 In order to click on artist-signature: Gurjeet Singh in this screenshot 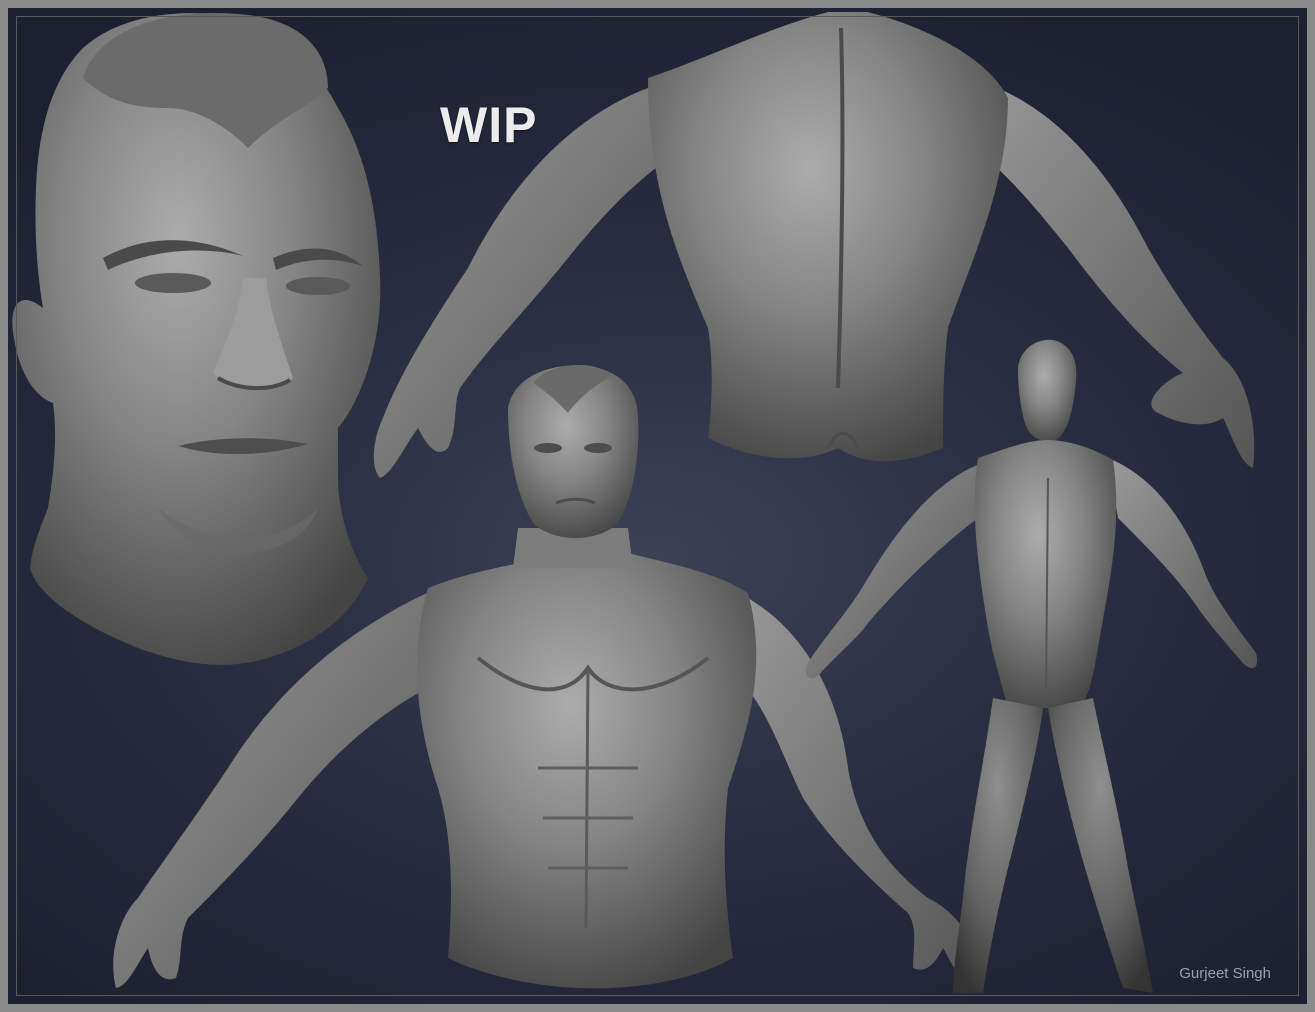, I will do `click(1225, 973)`.